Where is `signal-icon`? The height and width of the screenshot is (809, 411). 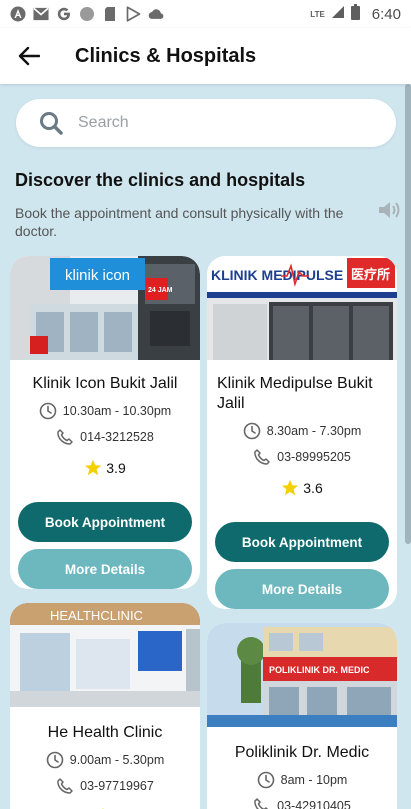
signal-icon is located at coordinates (338, 14).